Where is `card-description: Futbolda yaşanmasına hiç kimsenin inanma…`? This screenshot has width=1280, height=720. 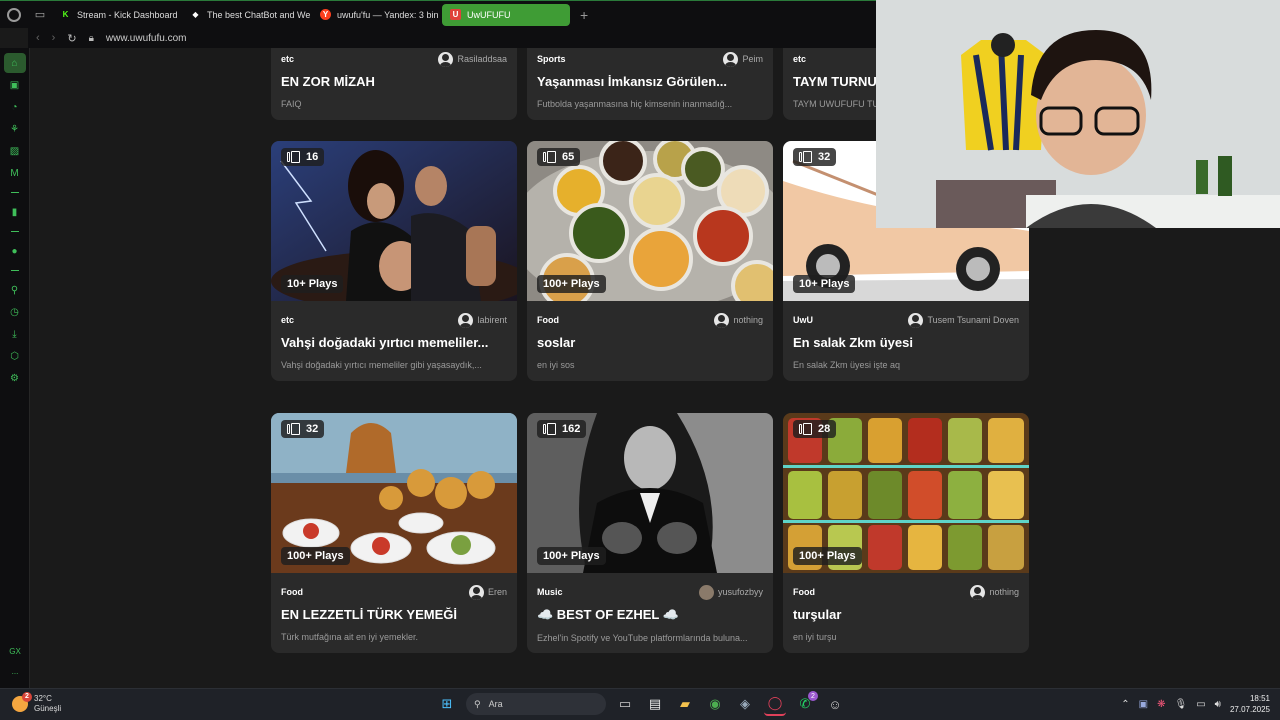
card-description: Futbolda yaşanmasına hiç kimsenin inanma… is located at coordinates (635, 104).